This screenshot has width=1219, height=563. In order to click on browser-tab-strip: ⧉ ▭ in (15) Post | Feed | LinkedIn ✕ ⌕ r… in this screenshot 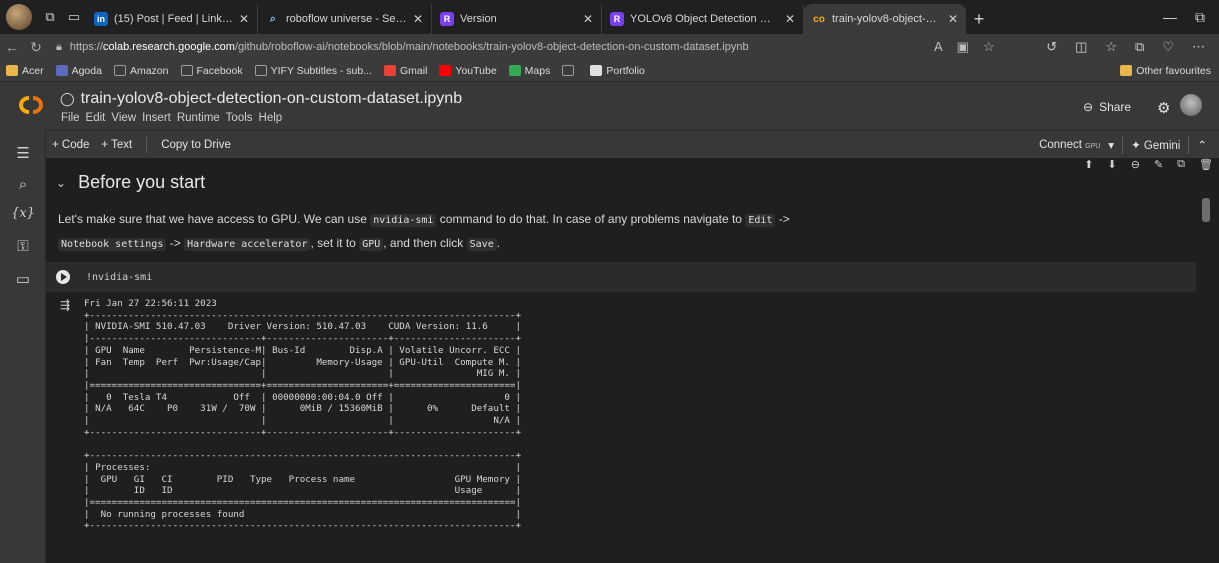, I will do `click(609, 17)`.